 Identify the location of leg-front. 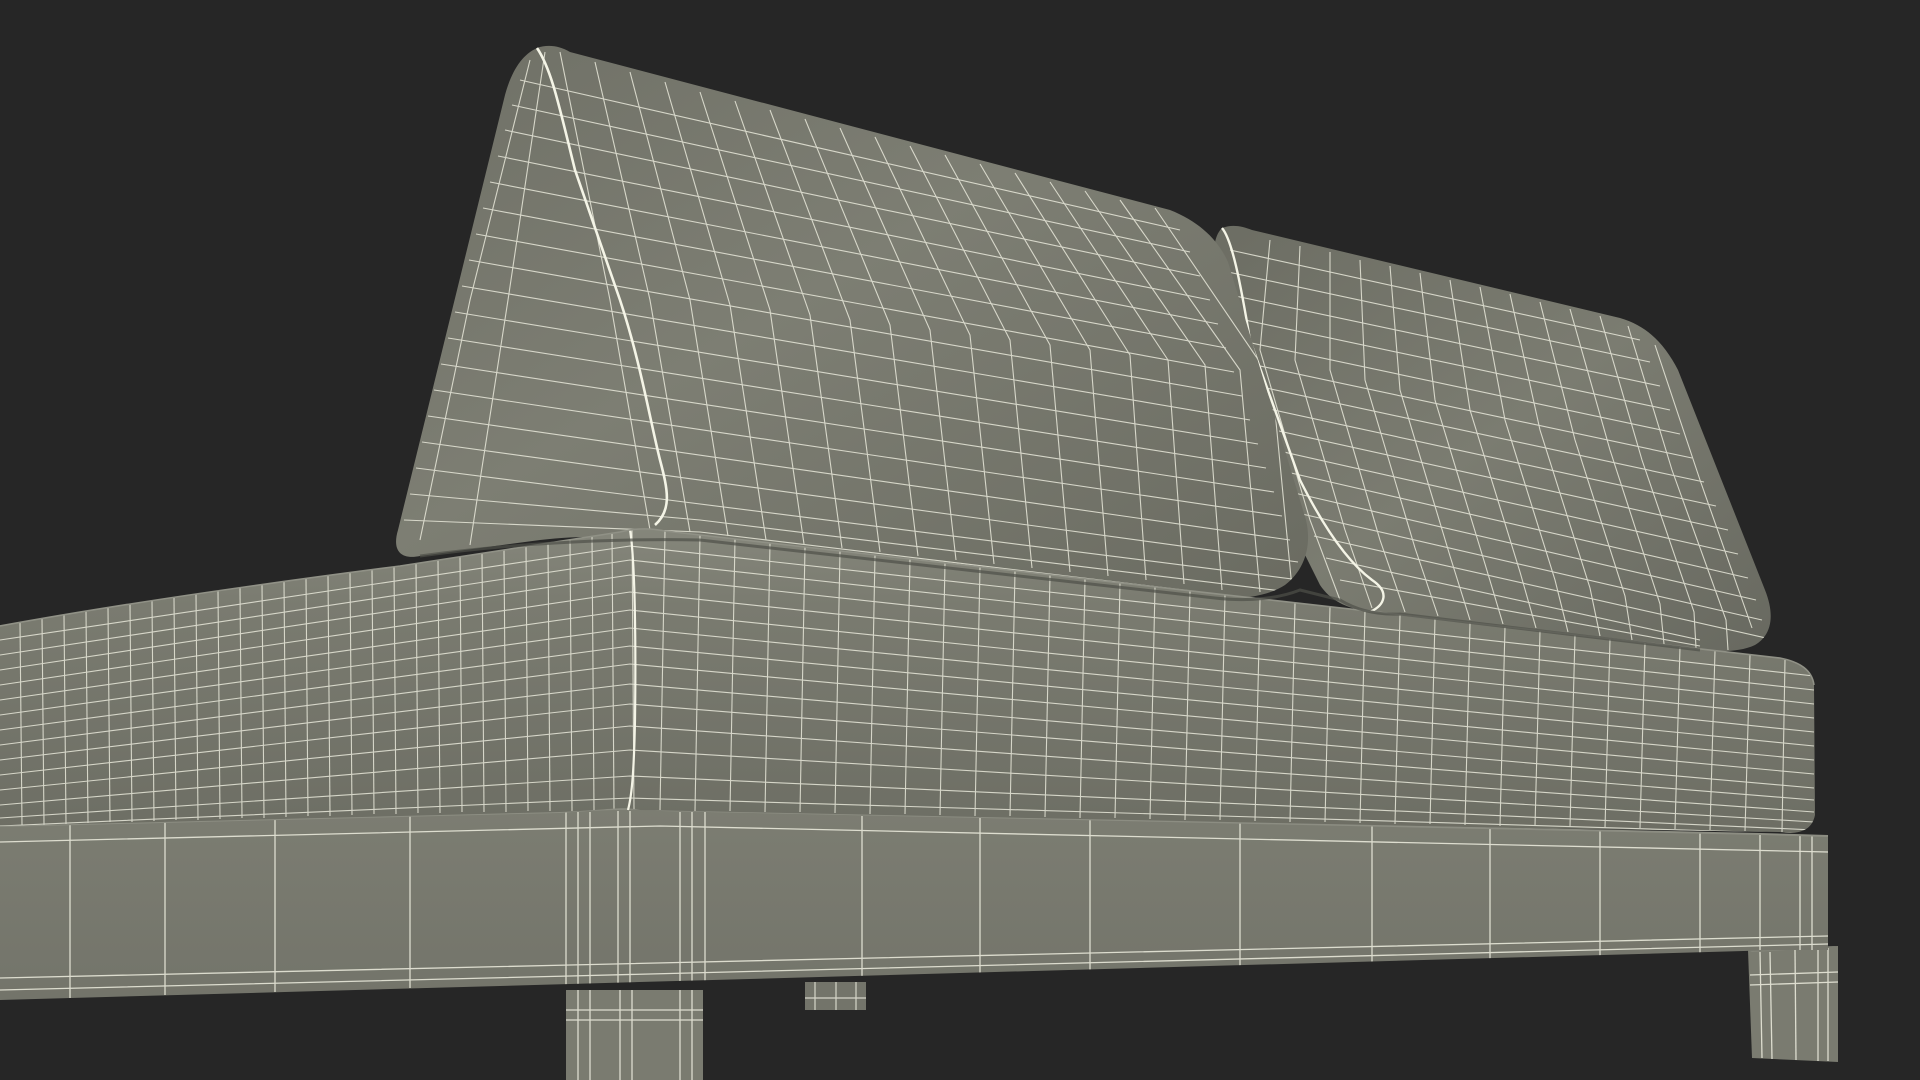
(634, 1035).